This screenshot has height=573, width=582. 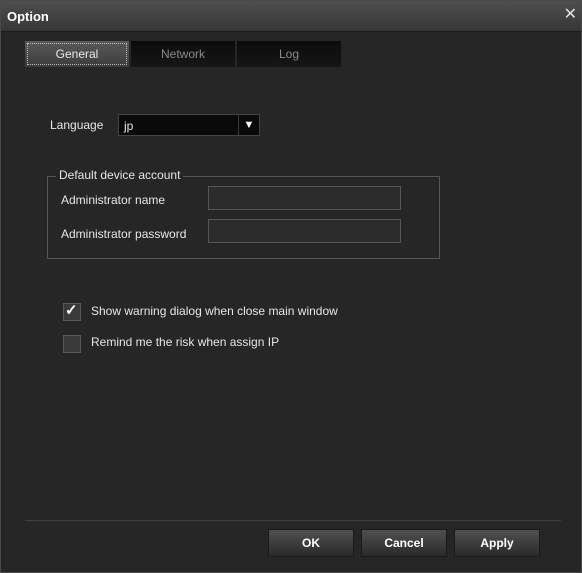 What do you see at coordinates (497, 543) in the screenshot?
I see `apply-button: Apply` at bounding box center [497, 543].